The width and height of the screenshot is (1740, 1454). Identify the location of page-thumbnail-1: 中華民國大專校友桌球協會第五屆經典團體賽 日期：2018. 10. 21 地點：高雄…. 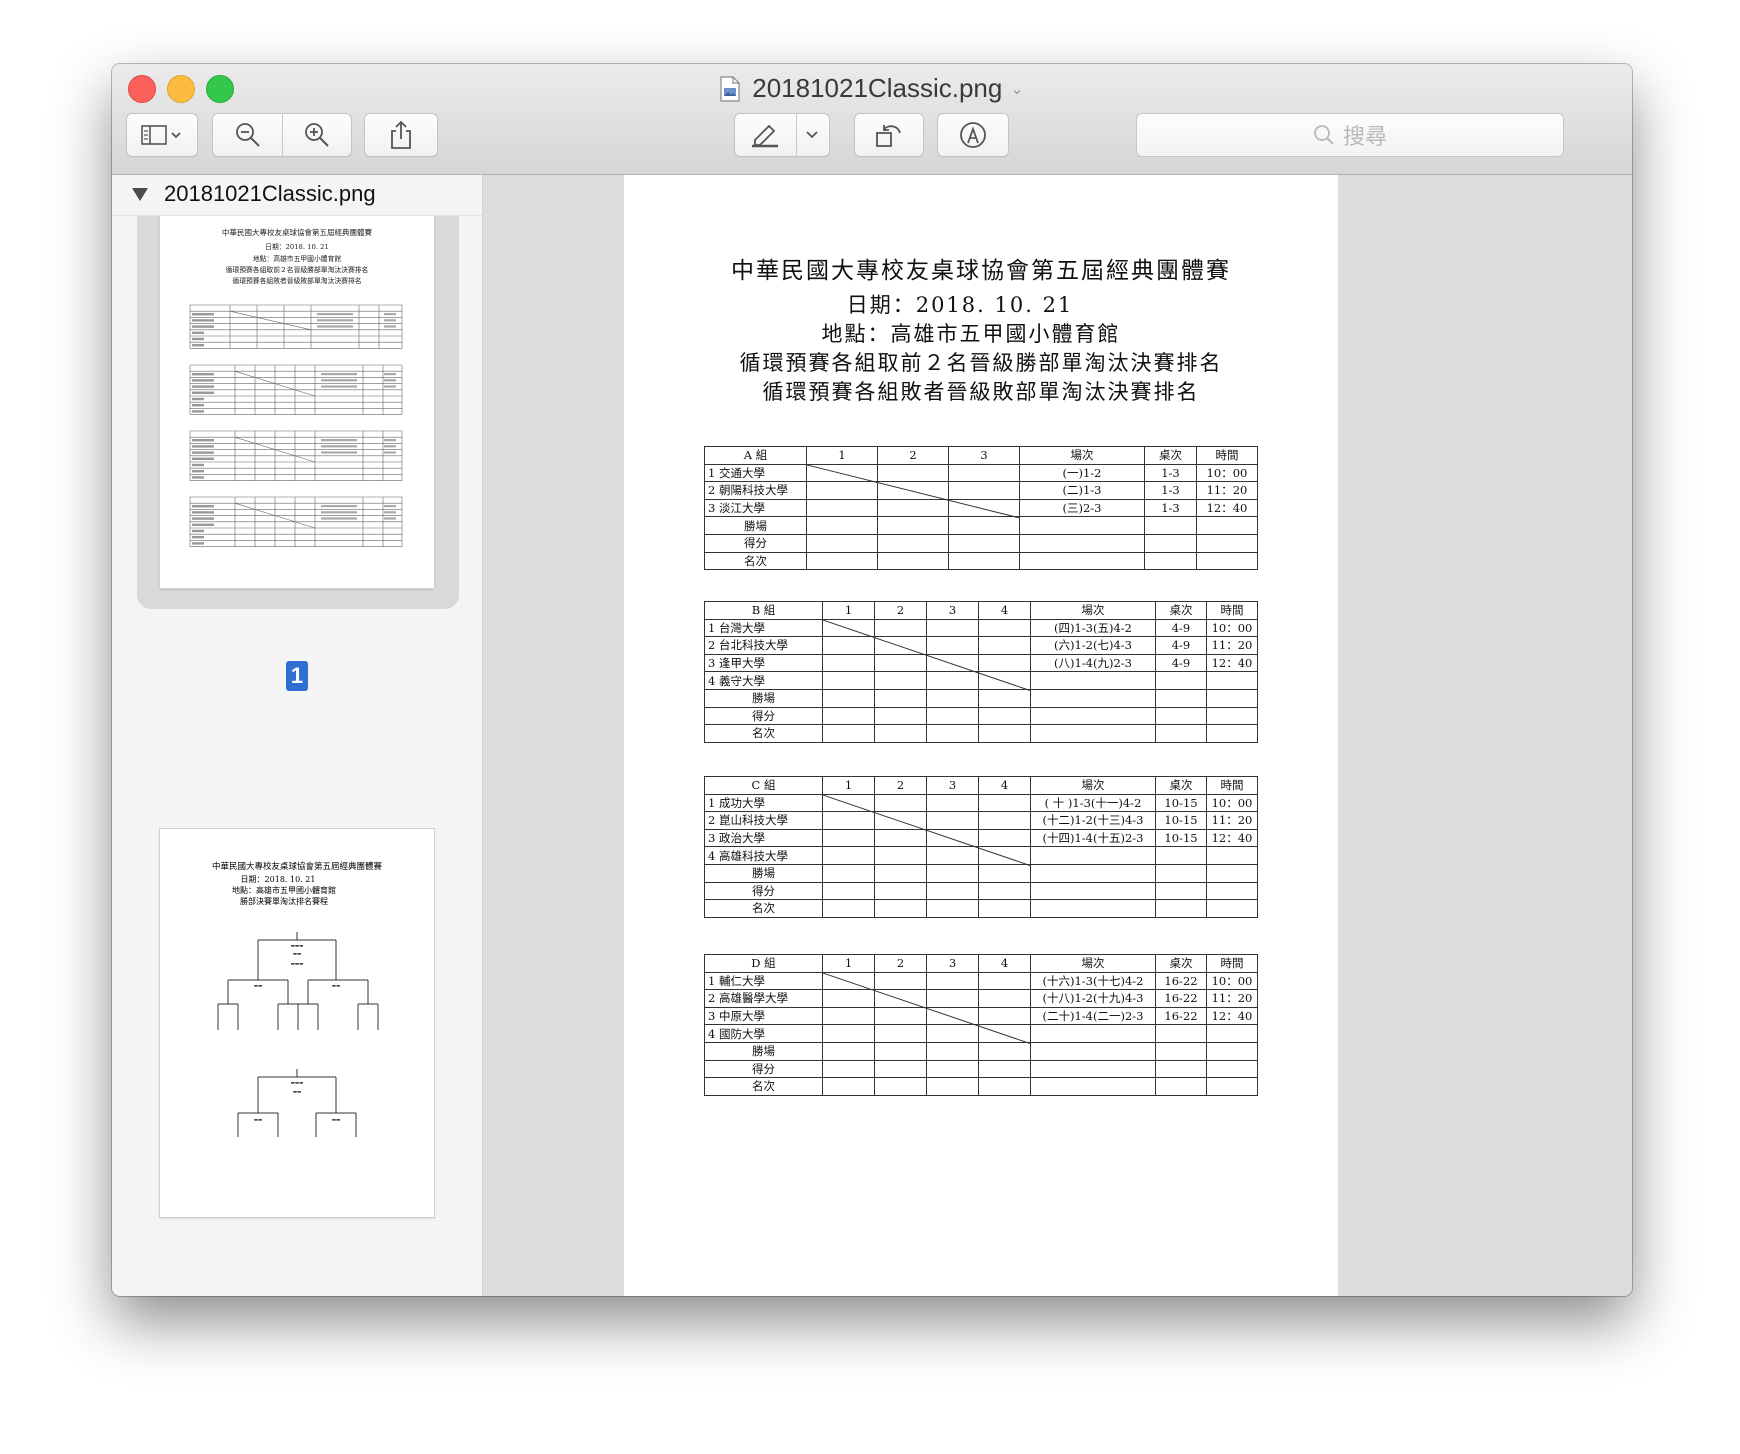
(297, 401).